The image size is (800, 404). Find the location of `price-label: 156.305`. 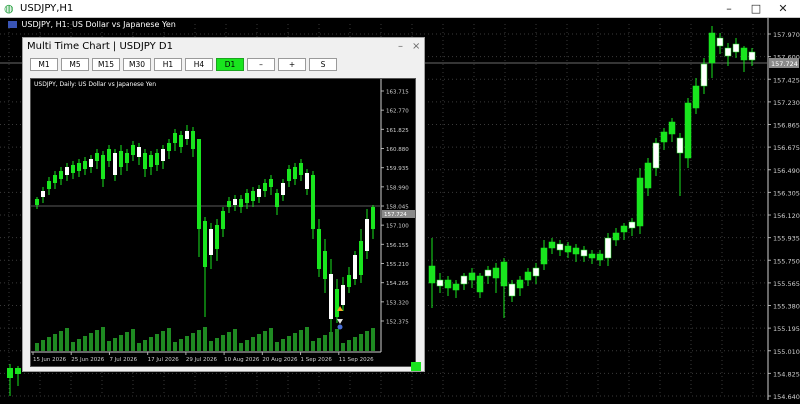

price-label: 156.305 is located at coordinates (786, 193).